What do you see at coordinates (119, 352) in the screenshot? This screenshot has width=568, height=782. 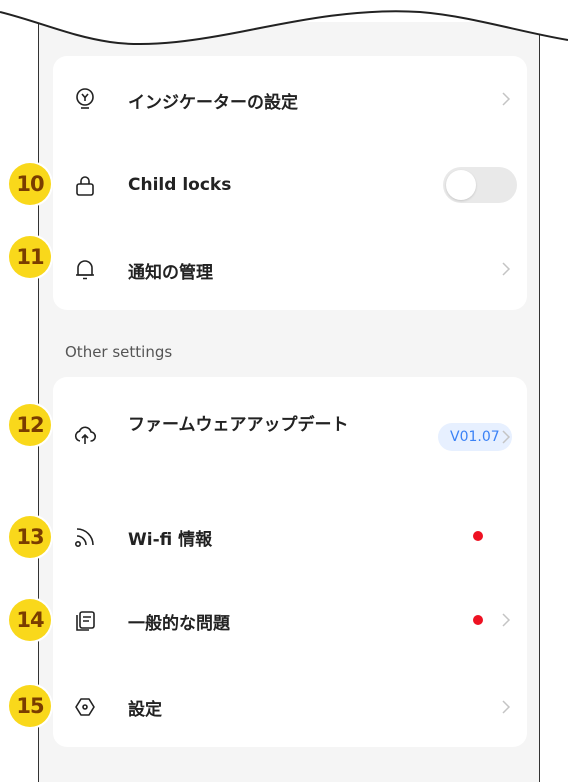 I see `other-settings-heading: Other settings` at bounding box center [119, 352].